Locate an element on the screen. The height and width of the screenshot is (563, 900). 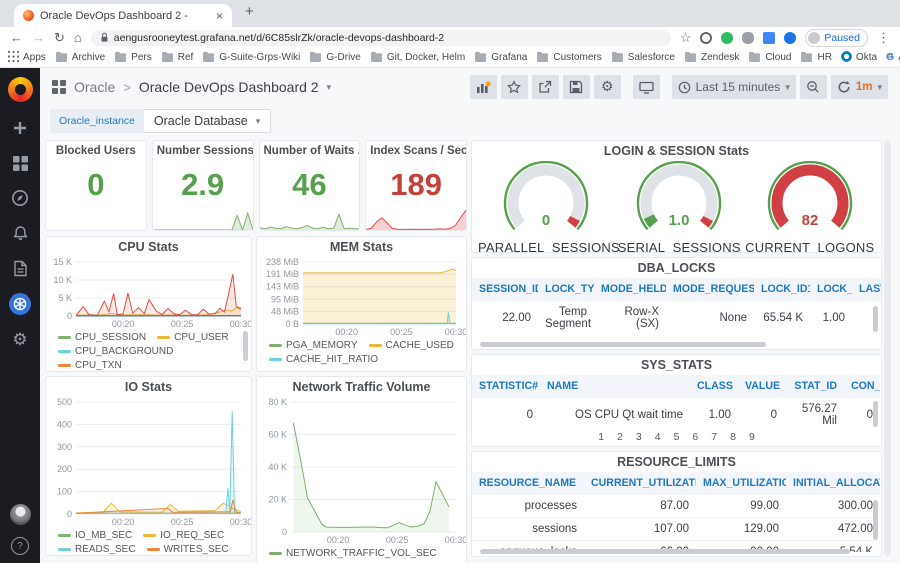
cycle-view-button is located at coordinates (646, 87).